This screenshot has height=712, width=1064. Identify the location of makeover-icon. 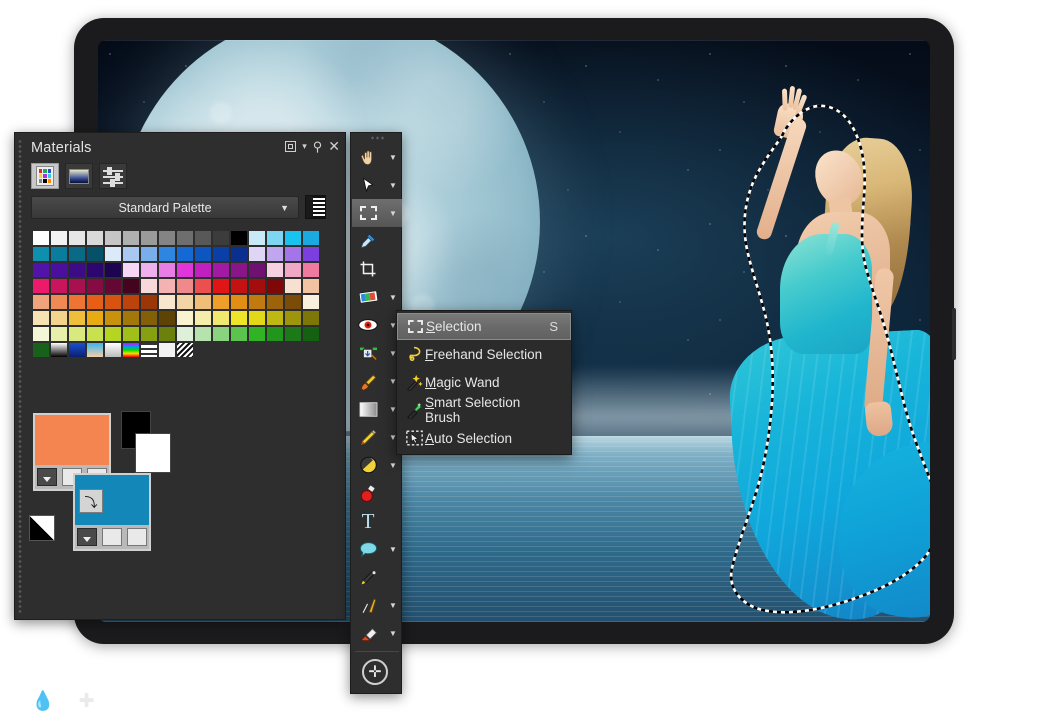
(368, 297).